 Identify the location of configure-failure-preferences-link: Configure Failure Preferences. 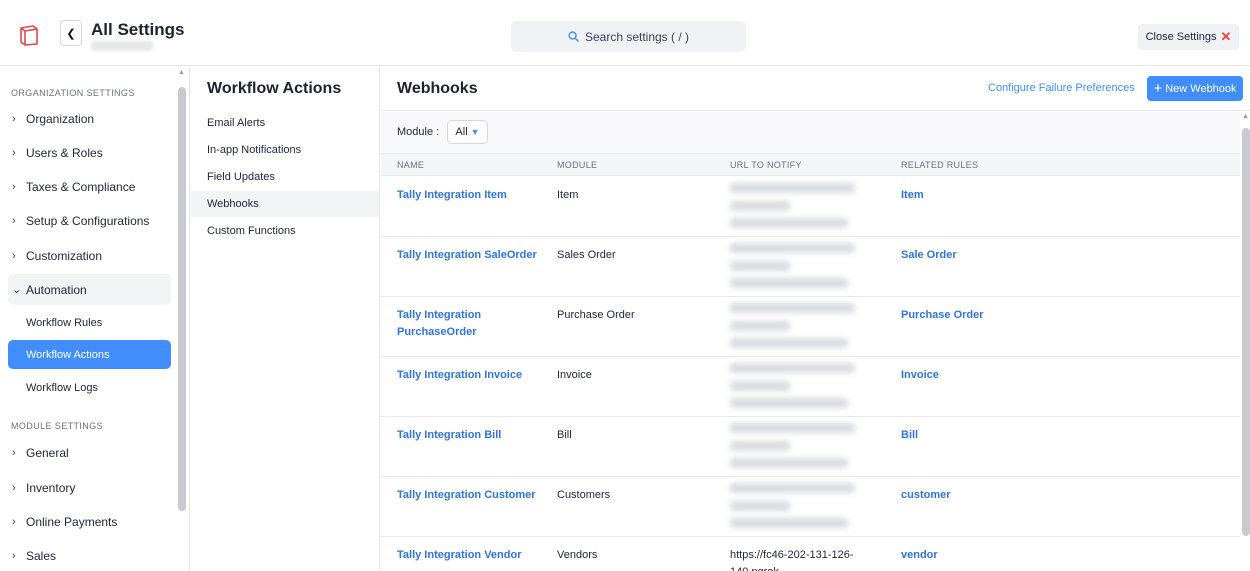
(1061, 88).